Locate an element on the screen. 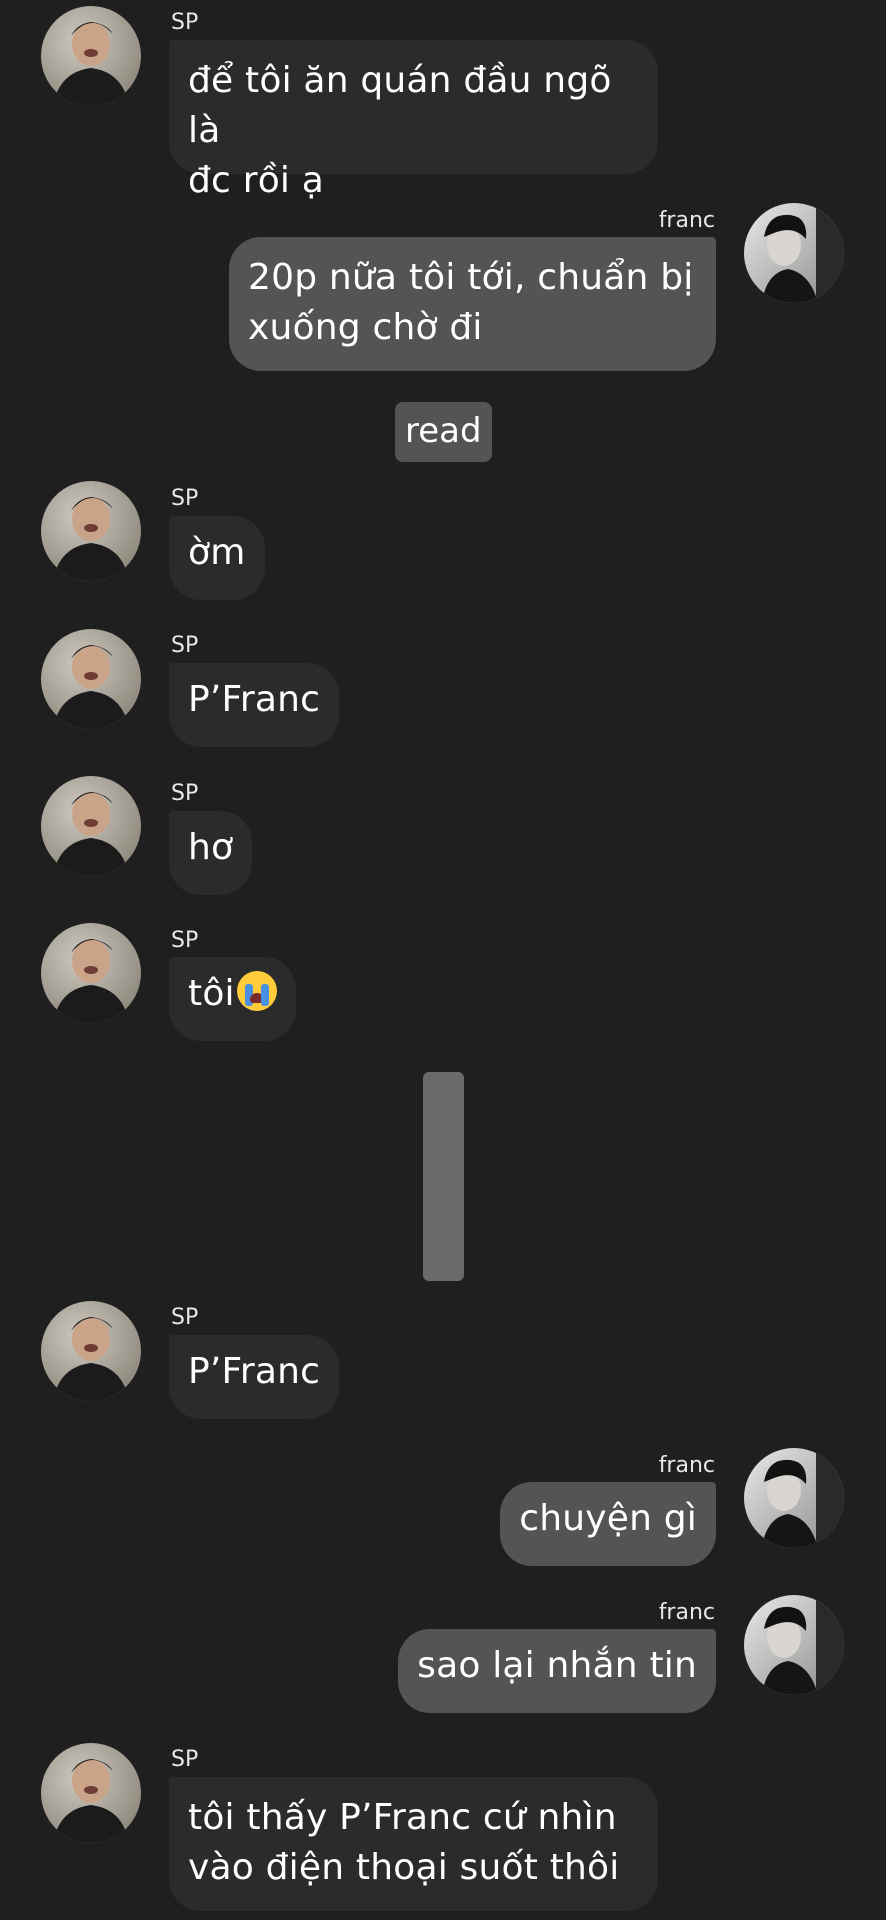  outgoing-message-bubble: chuyện gì is located at coordinates (608, 1524).